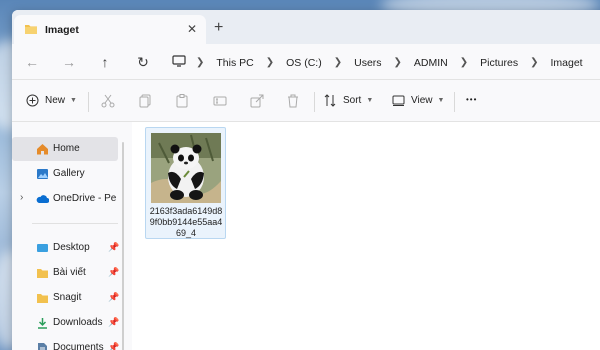 The width and height of the screenshot is (600, 350). Describe the element at coordinates (499, 63) in the screenshot. I see `breadcrumb-pictures: Pictures` at that location.